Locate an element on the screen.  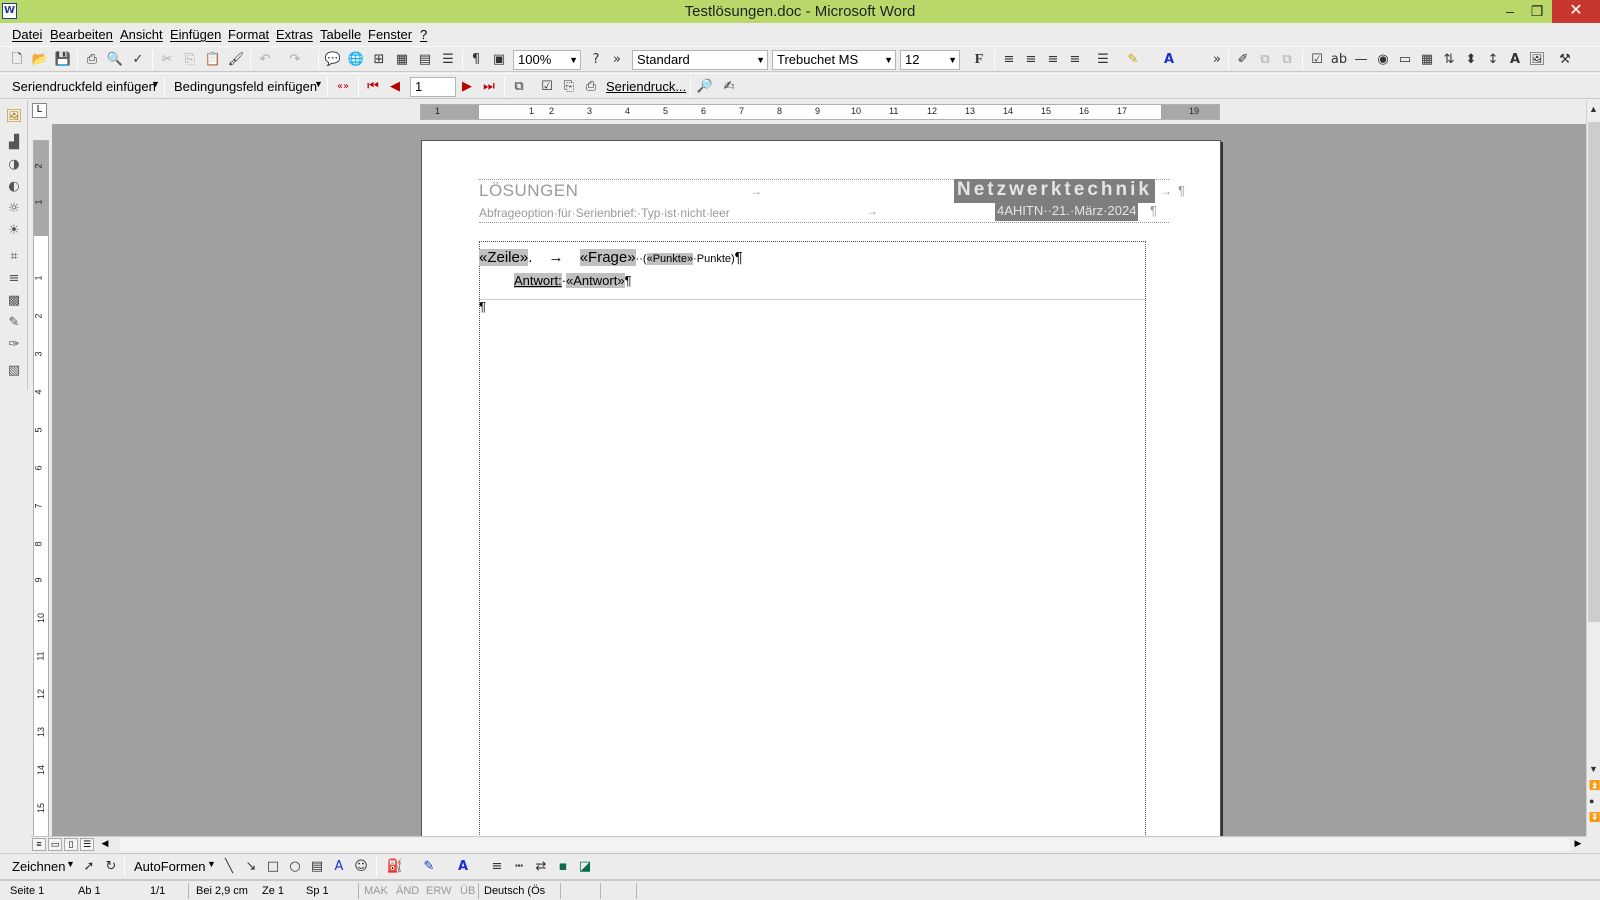
vertical-scrollbar: ▲ ▼ ⏫ ● ⏬ is located at coordinates (1593, 468).